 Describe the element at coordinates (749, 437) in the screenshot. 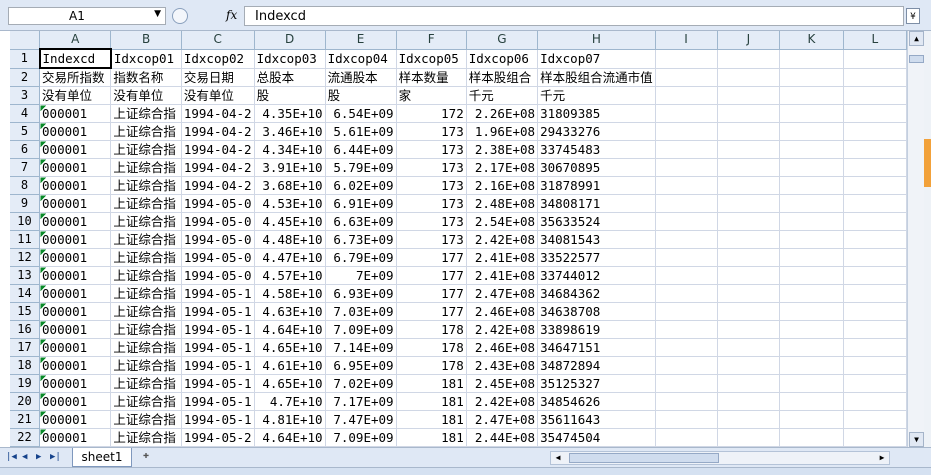

I see `cell-j22` at that location.